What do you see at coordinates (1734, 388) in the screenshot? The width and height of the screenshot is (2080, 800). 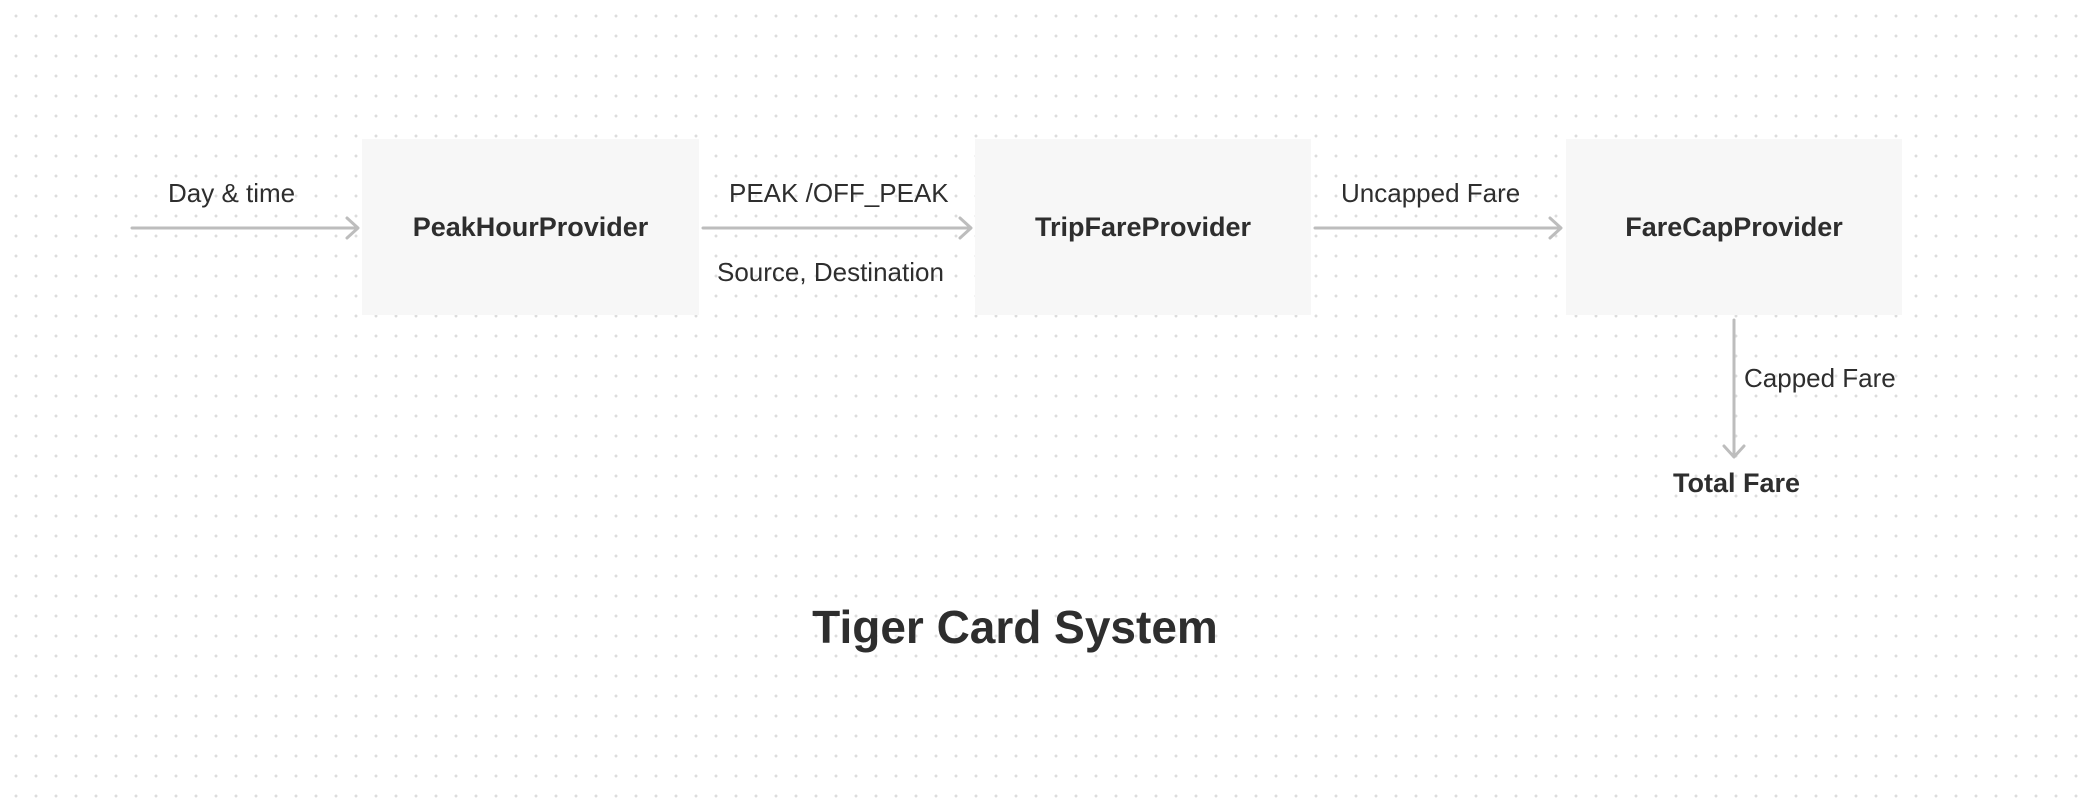 I see `arrow-fare-cap-to-total-fare` at bounding box center [1734, 388].